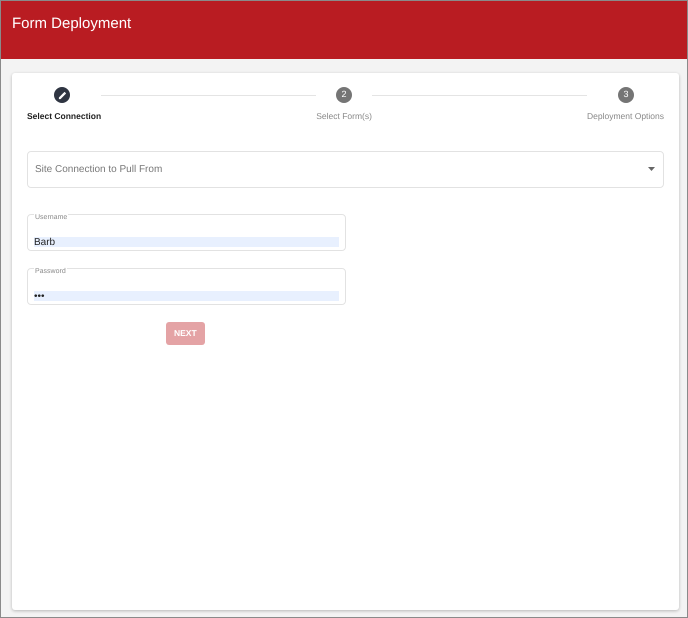 The height and width of the screenshot is (618, 688). I want to click on connection-select: Site Connection to Pull From, so click(345, 169).